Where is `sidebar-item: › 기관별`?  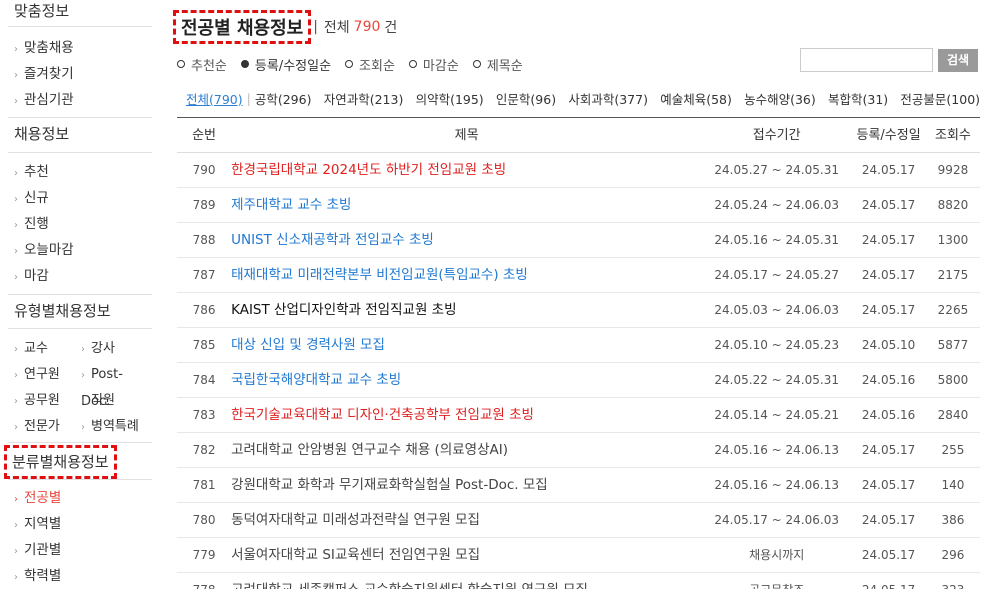
sidebar-item: › 기관별 is located at coordinates (83, 550).